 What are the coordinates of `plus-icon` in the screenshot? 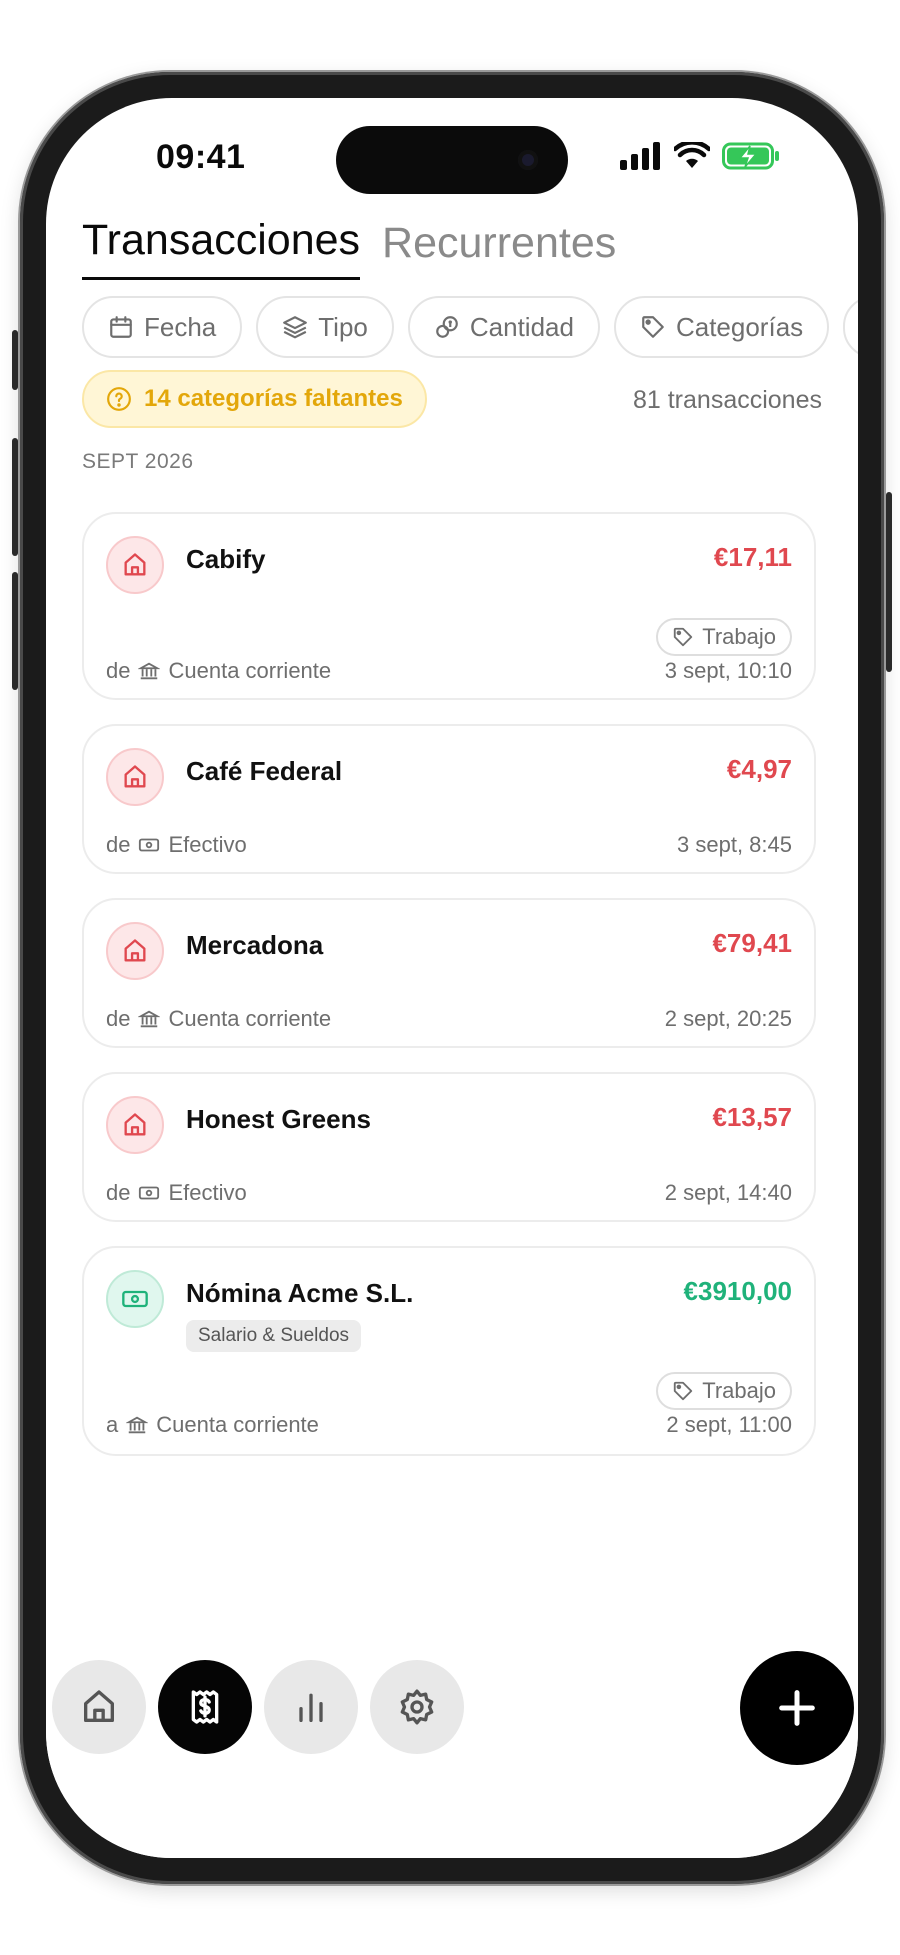 It's located at (797, 1708).